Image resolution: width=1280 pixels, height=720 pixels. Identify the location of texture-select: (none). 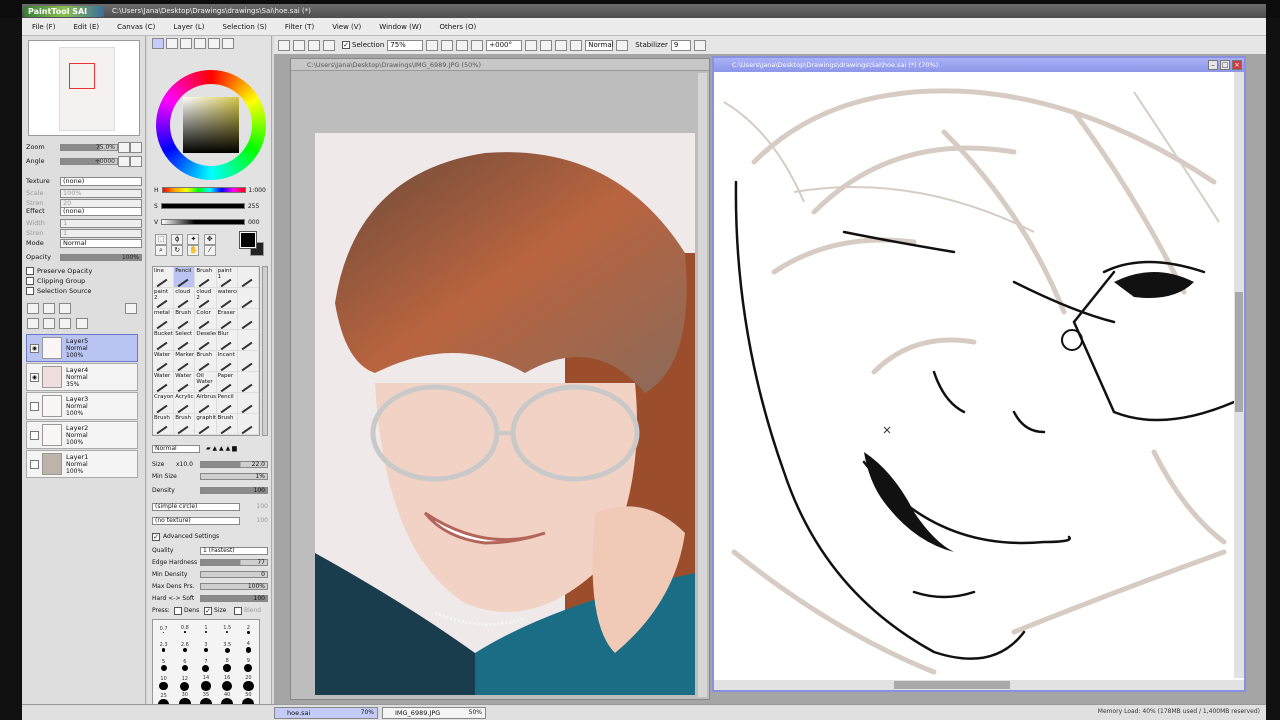
(101, 181).